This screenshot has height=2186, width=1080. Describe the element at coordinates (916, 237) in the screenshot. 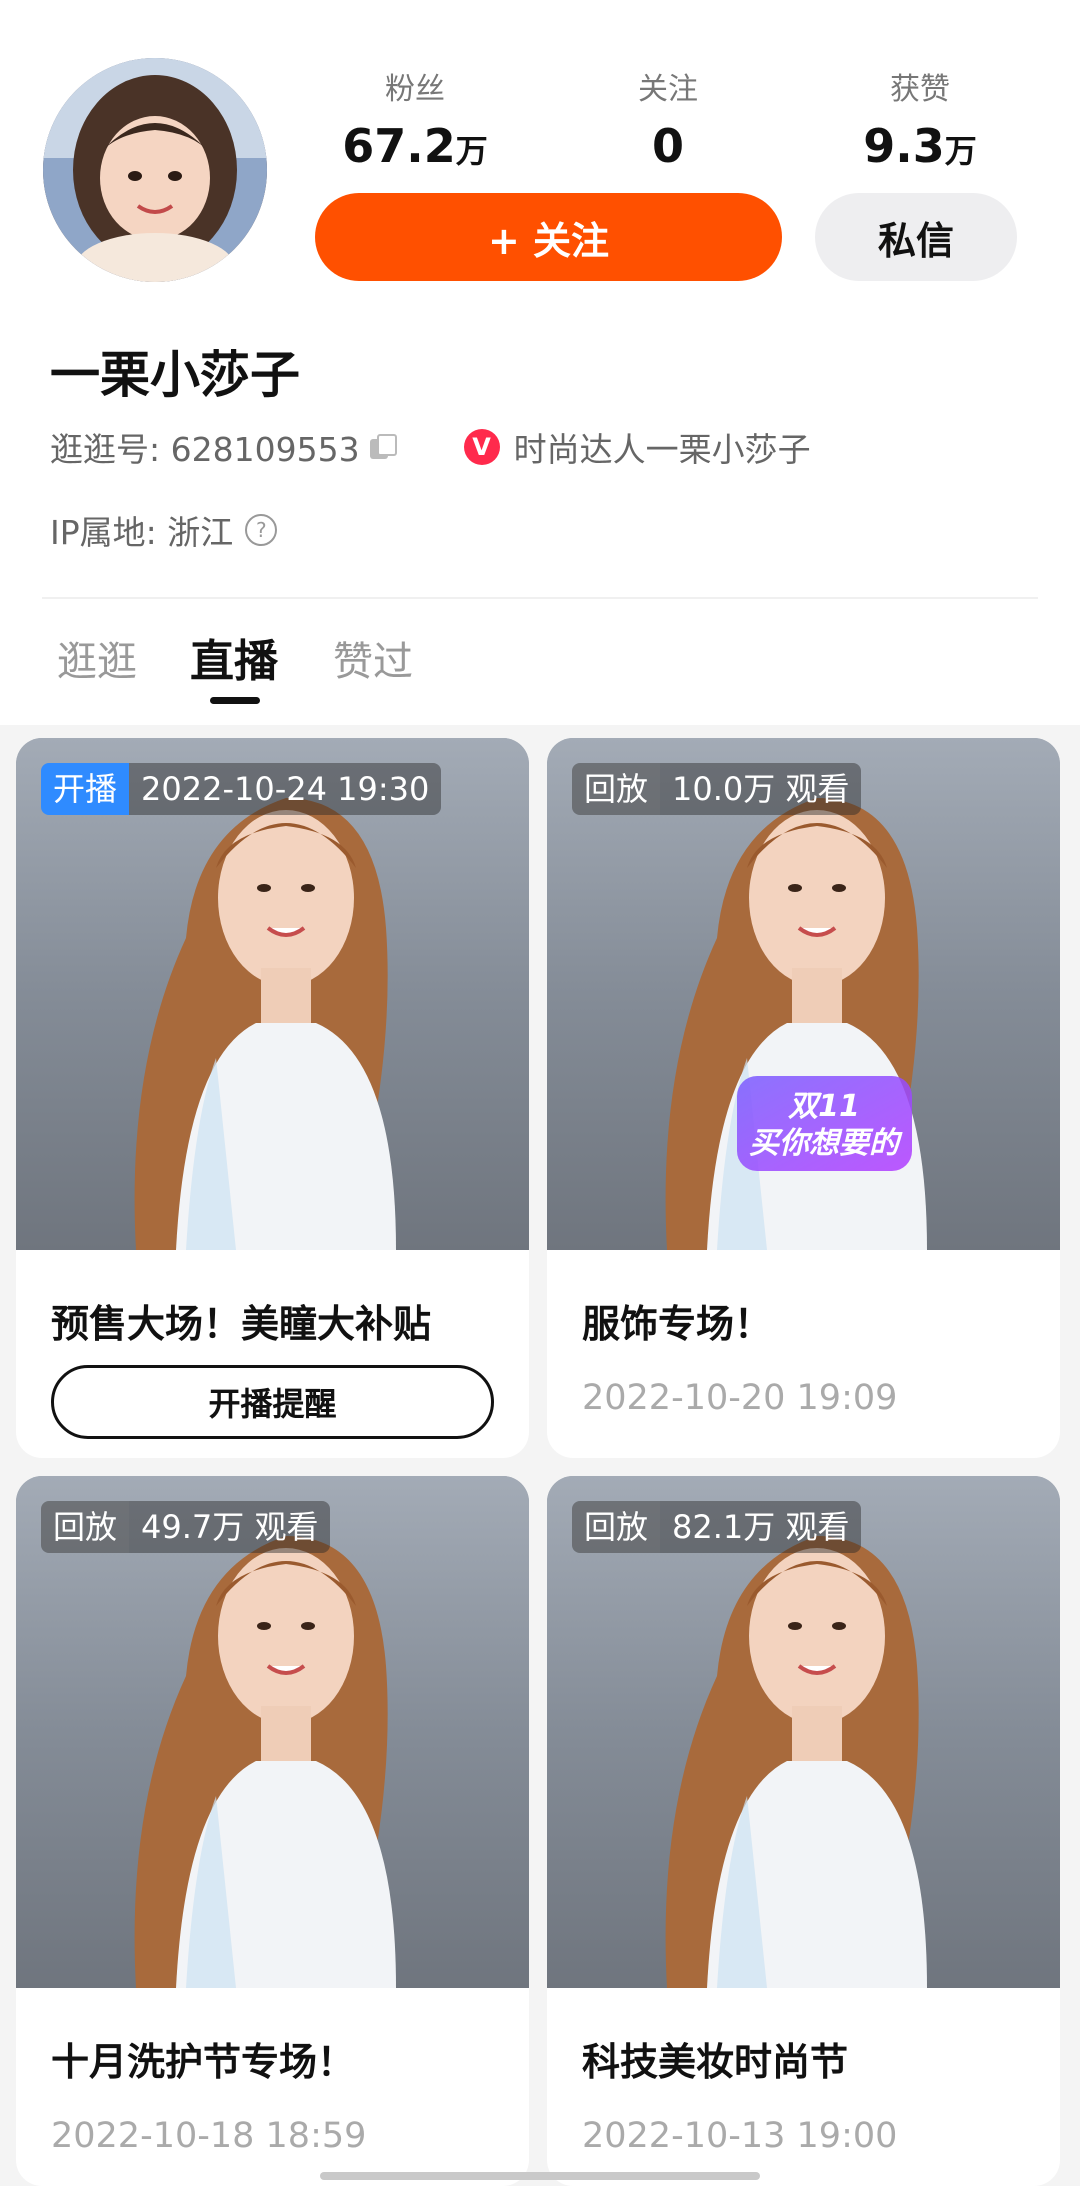

I see `message-button: 私信` at that location.